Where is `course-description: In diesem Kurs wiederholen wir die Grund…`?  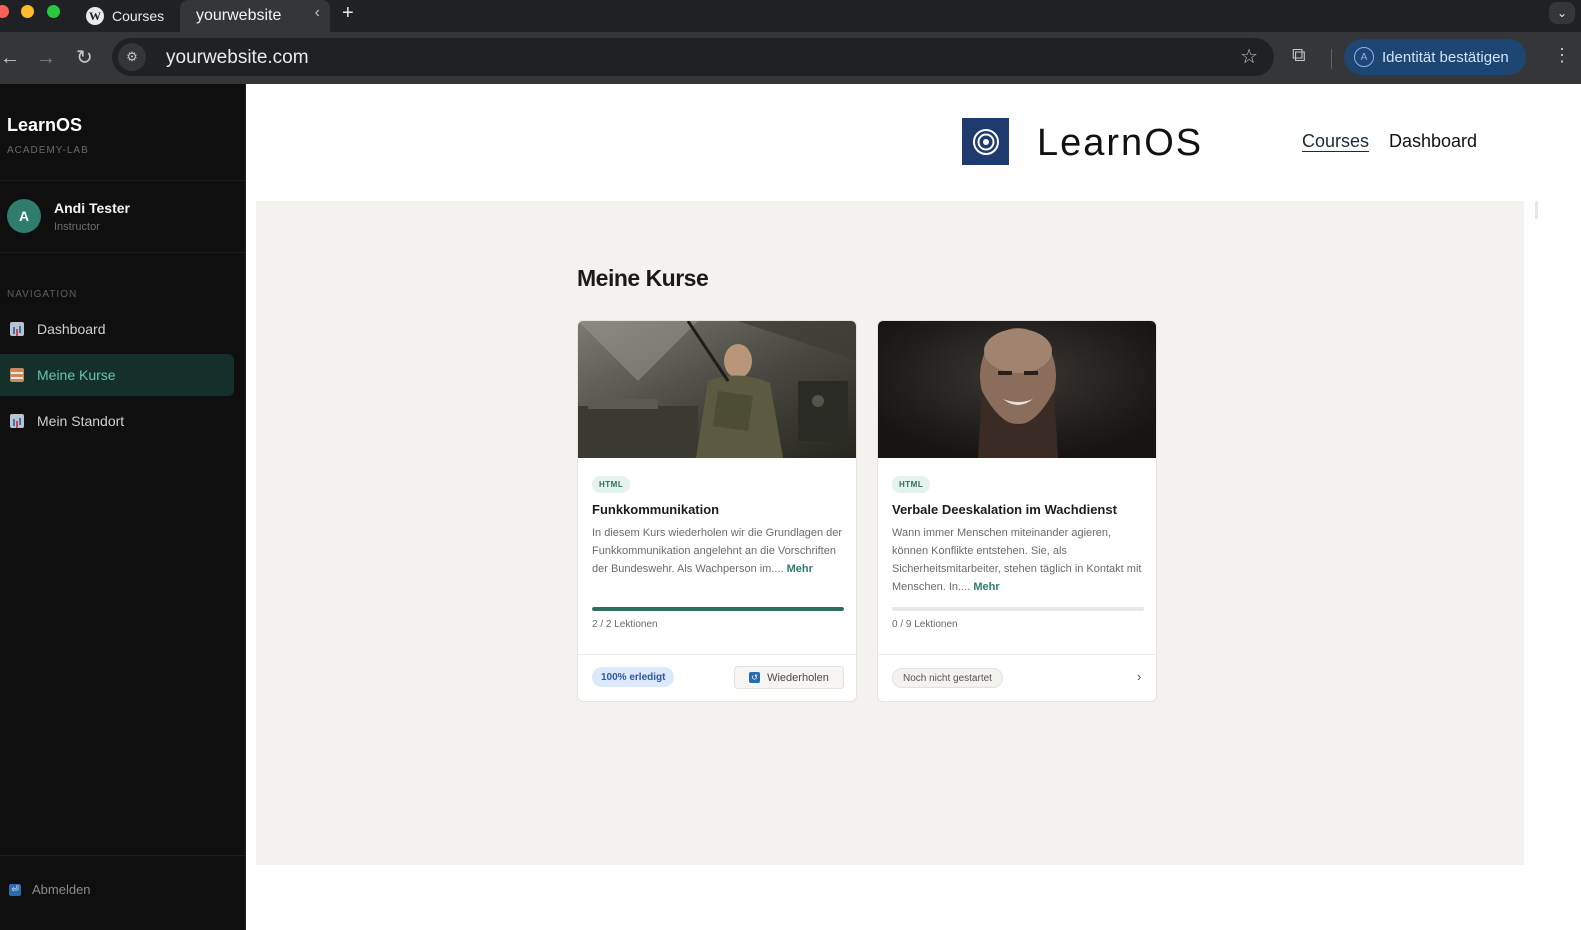
course-description: In diesem Kurs wiederholen wir die Grund… is located at coordinates (719, 551).